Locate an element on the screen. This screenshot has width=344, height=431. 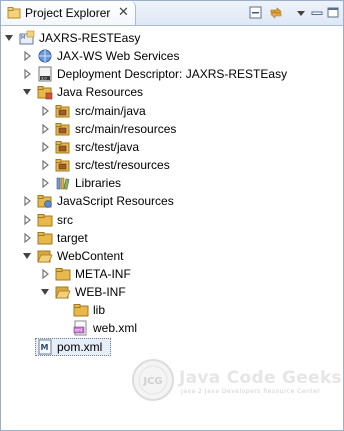
branding-title: Java Code Geeks is located at coordinates (260, 378).